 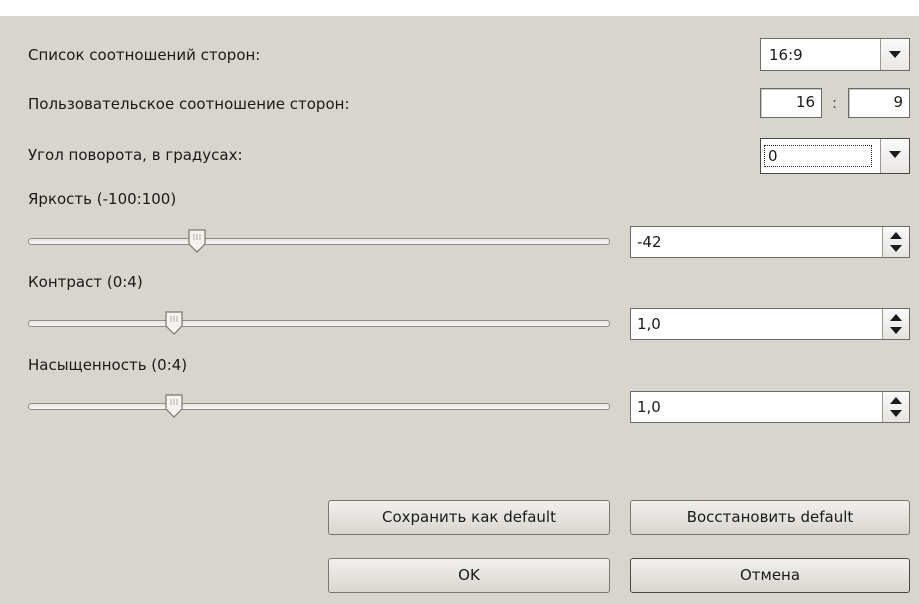 I want to click on saturation-value: 1,0, so click(x=649, y=407).